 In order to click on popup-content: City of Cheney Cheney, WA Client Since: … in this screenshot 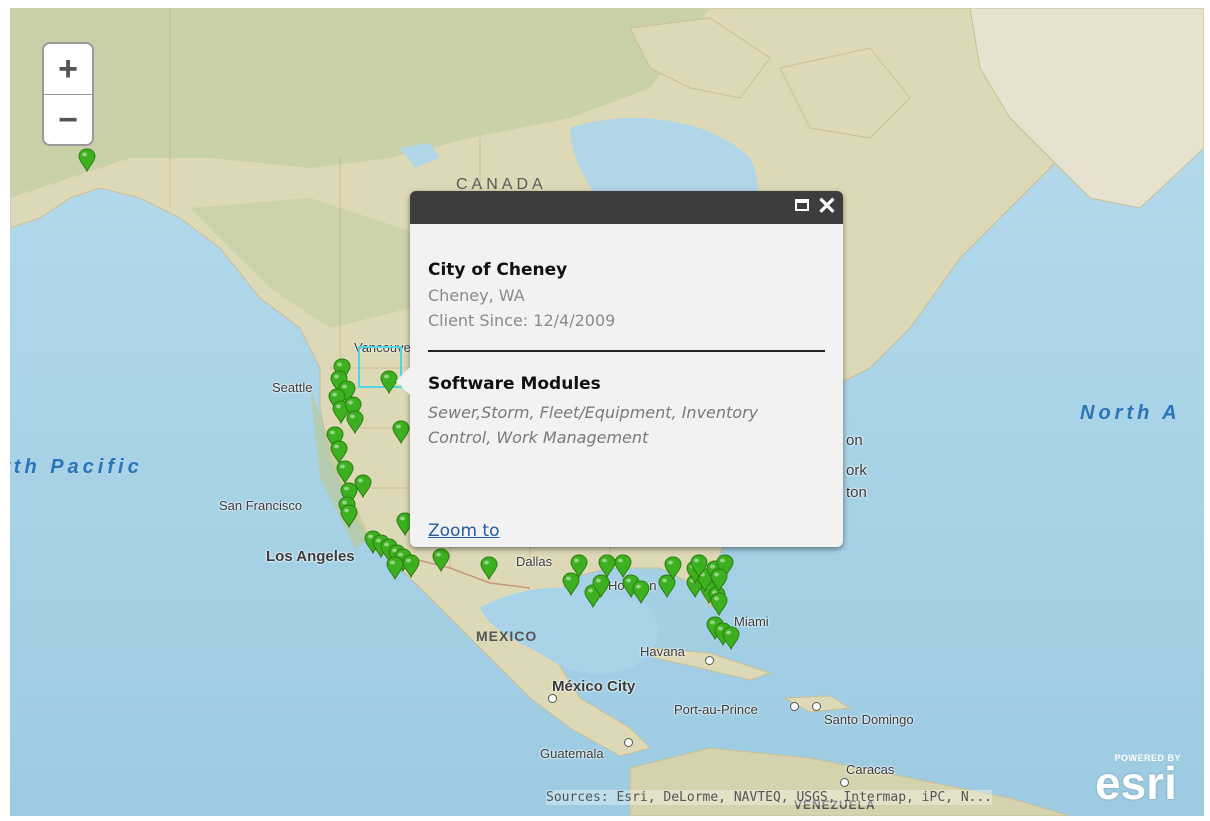, I will do `click(626, 337)`.